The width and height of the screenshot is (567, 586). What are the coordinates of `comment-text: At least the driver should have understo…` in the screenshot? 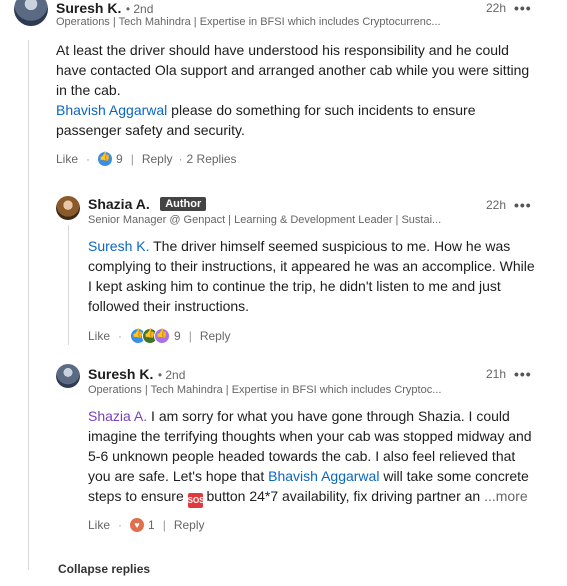 It's located at (293, 90).